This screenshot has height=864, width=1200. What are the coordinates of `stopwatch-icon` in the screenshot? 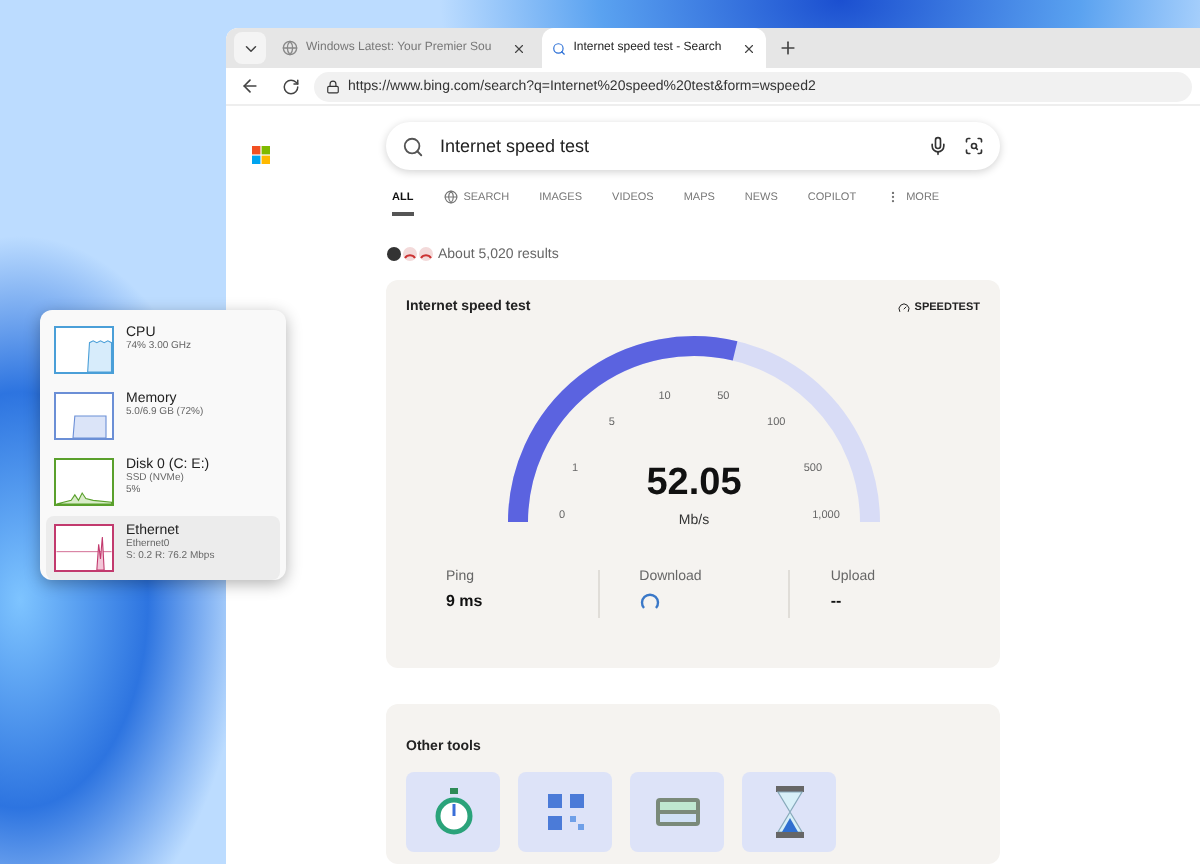 It's located at (453, 812).